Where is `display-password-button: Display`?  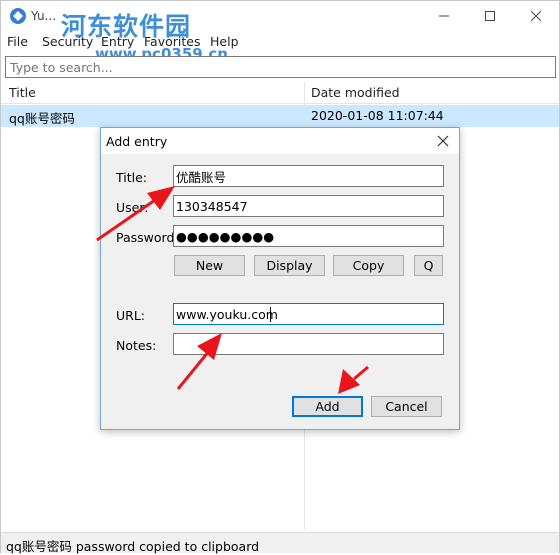
display-password-button: Display is located at coordinates (289, 265).